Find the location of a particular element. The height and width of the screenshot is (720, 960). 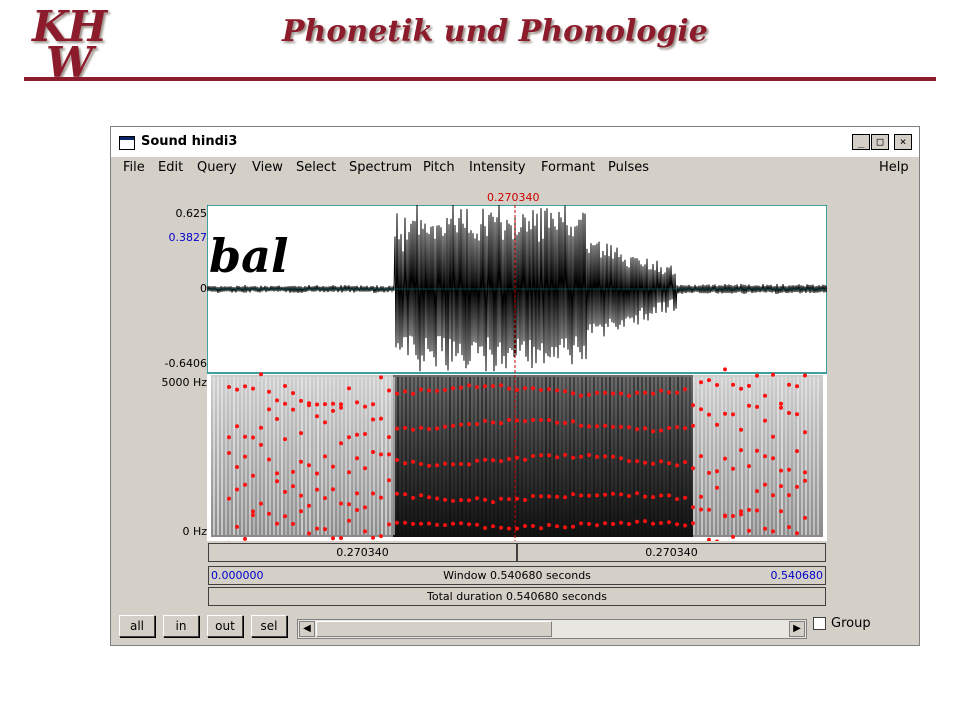

total-duration-label: Total duration 0.540680 seconds is located at coordinates (517, 596).